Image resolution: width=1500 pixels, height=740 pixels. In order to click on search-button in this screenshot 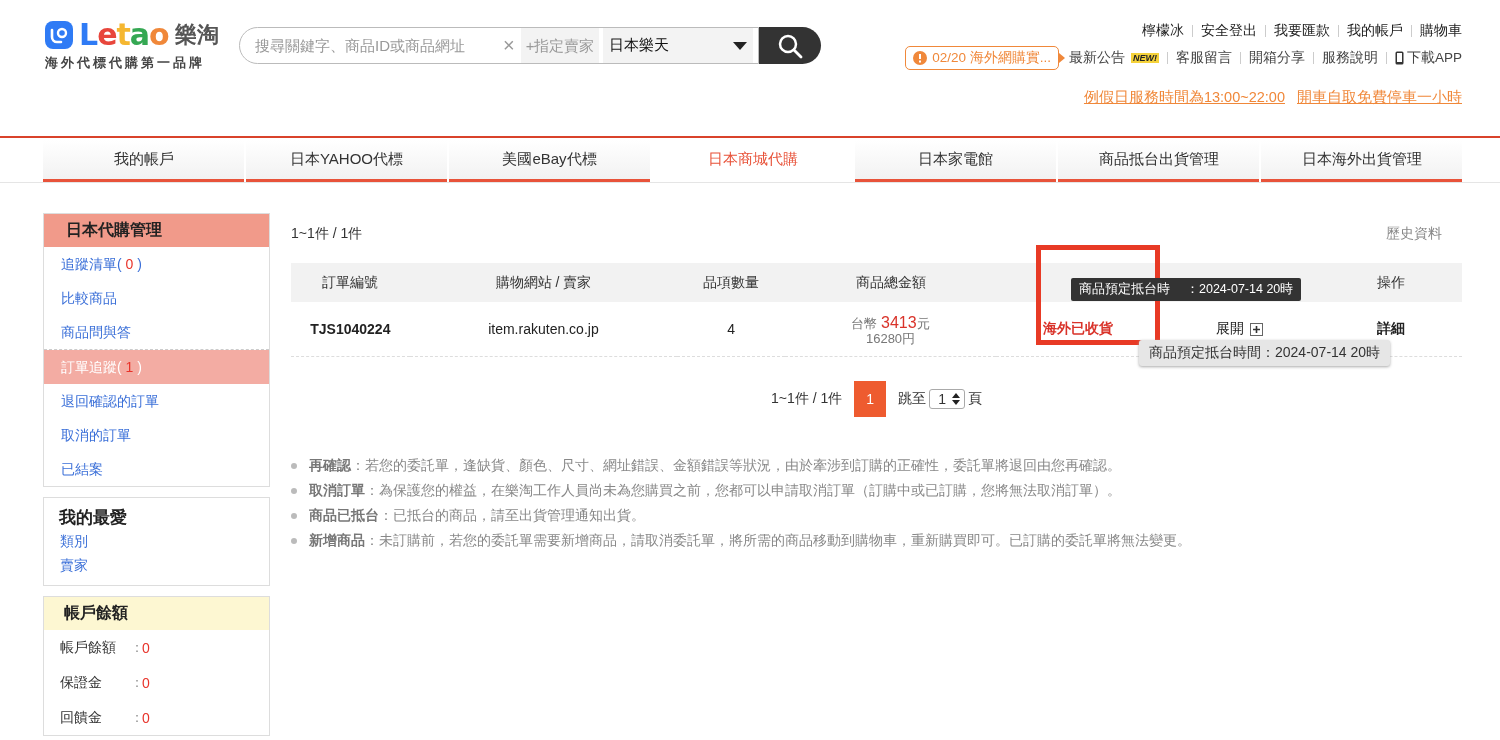, I will do `click(790, 45)`.